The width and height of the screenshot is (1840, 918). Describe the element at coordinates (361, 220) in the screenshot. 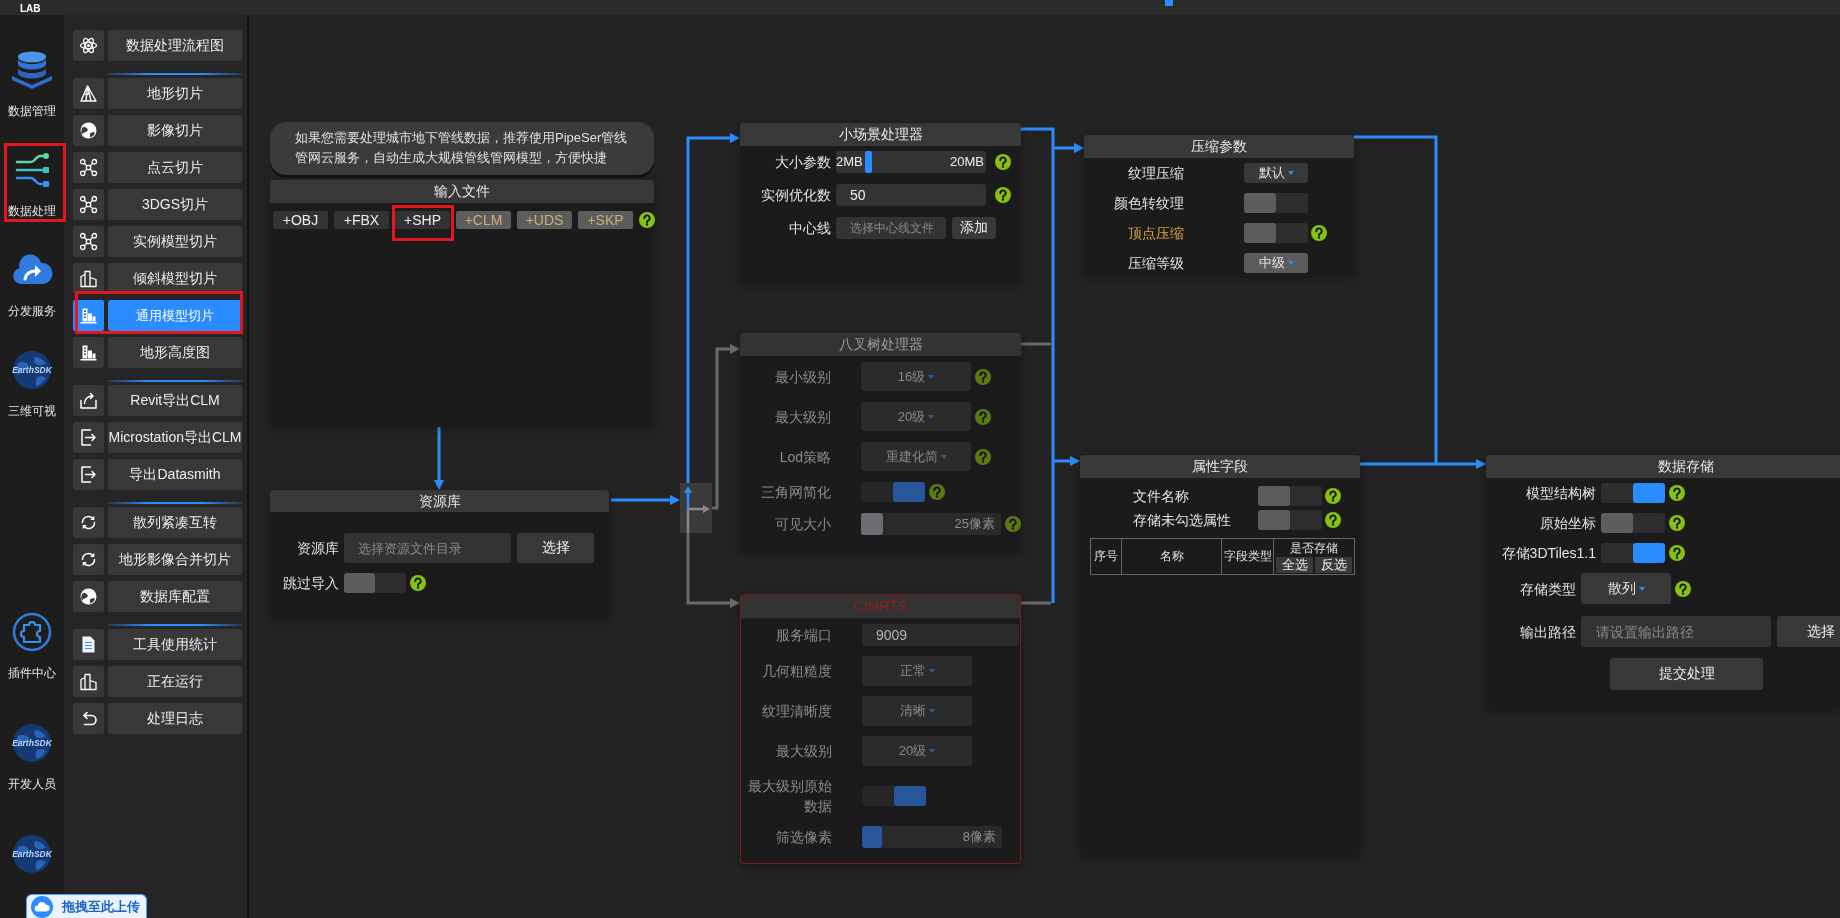

I see `add-format-button: +FBX` at that location.